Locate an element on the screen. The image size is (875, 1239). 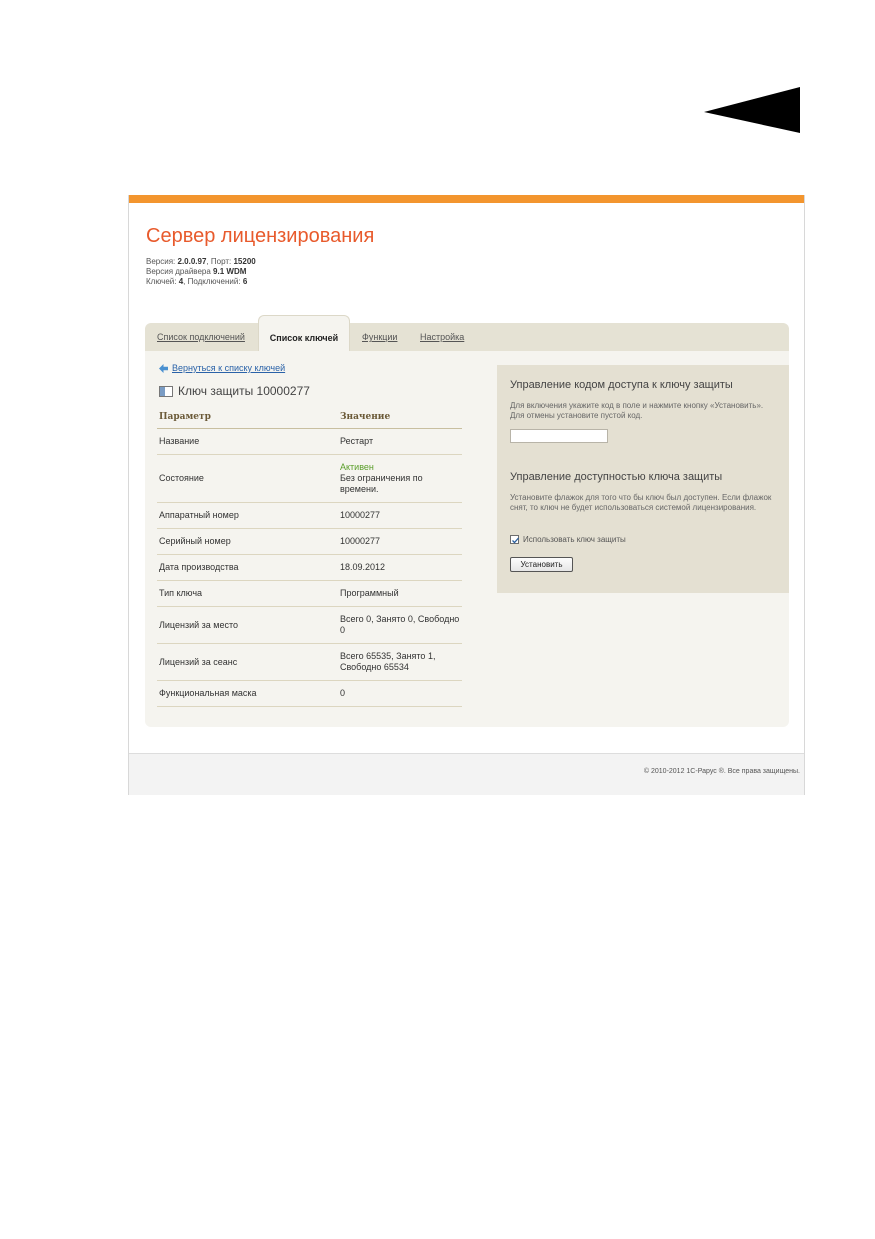
back-arrow-icon is located at coordinates (163, 368).